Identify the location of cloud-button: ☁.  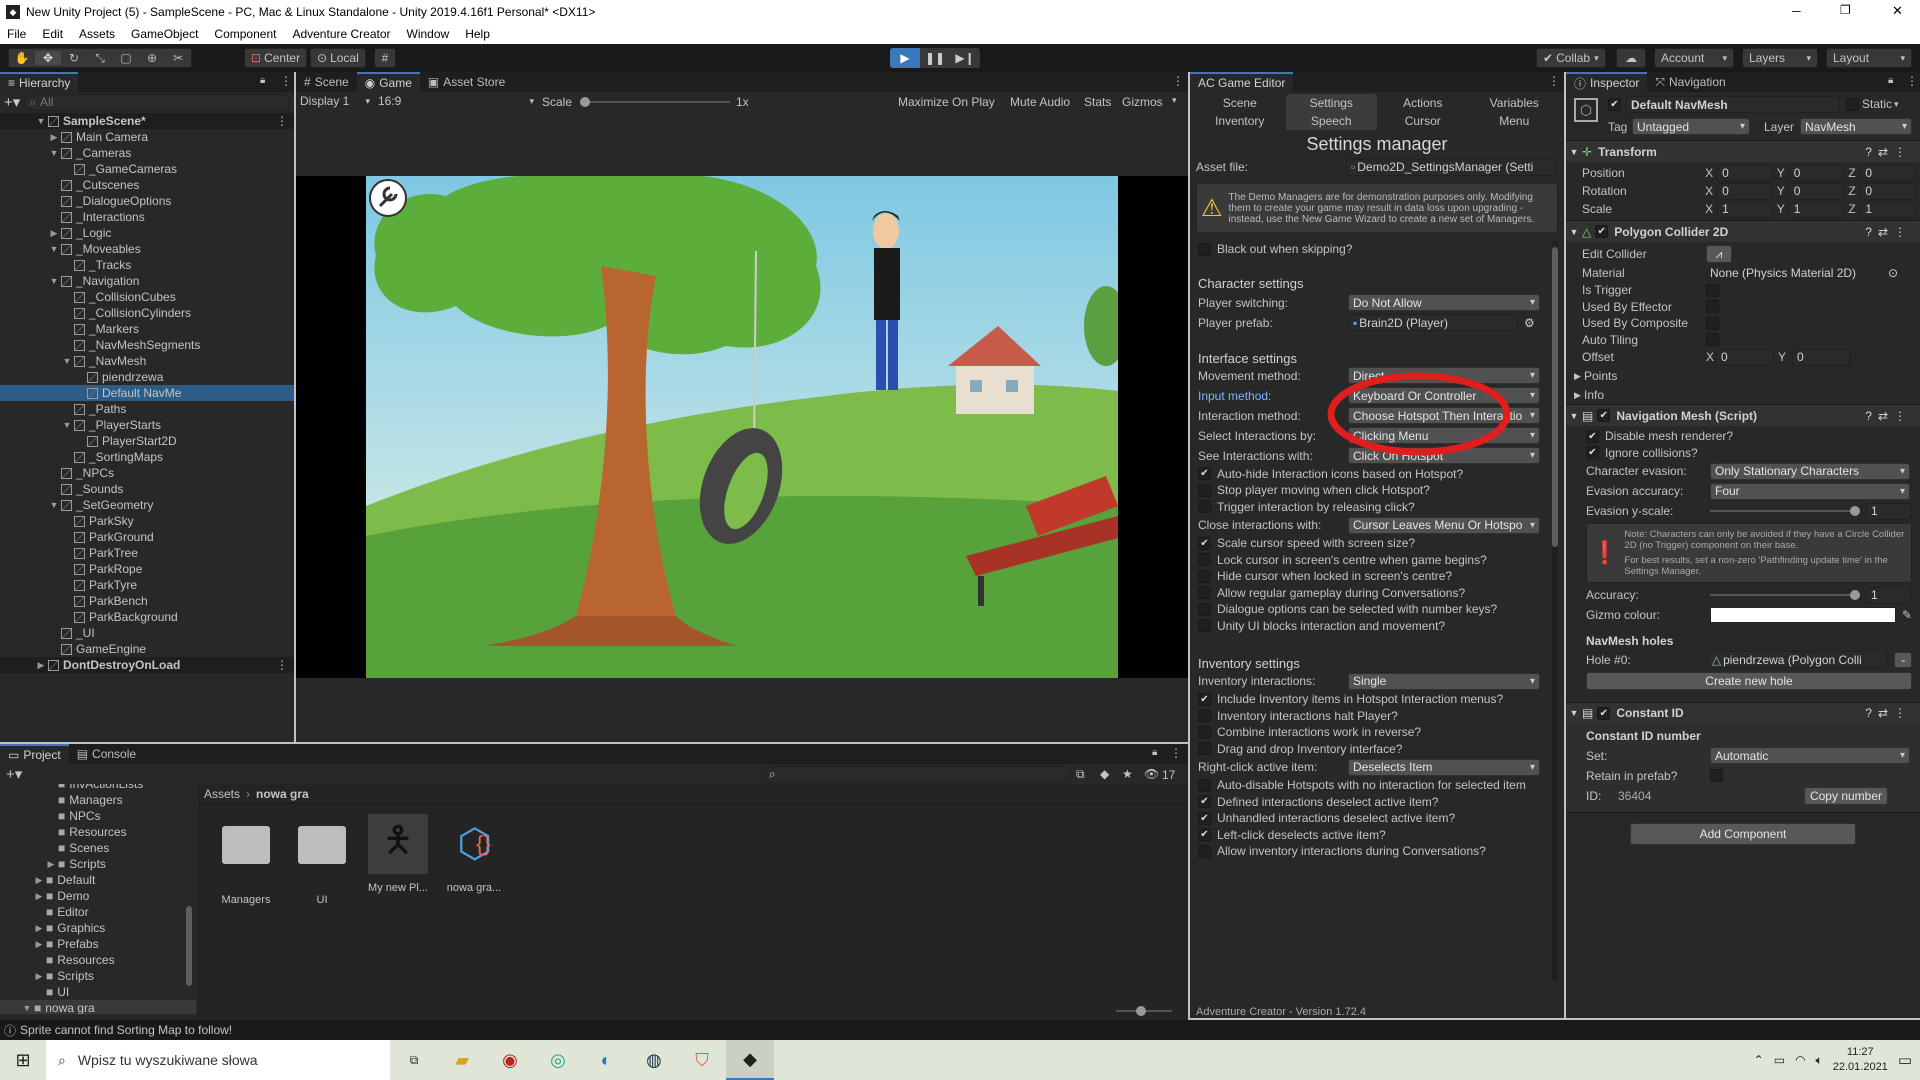
(1631, 58).